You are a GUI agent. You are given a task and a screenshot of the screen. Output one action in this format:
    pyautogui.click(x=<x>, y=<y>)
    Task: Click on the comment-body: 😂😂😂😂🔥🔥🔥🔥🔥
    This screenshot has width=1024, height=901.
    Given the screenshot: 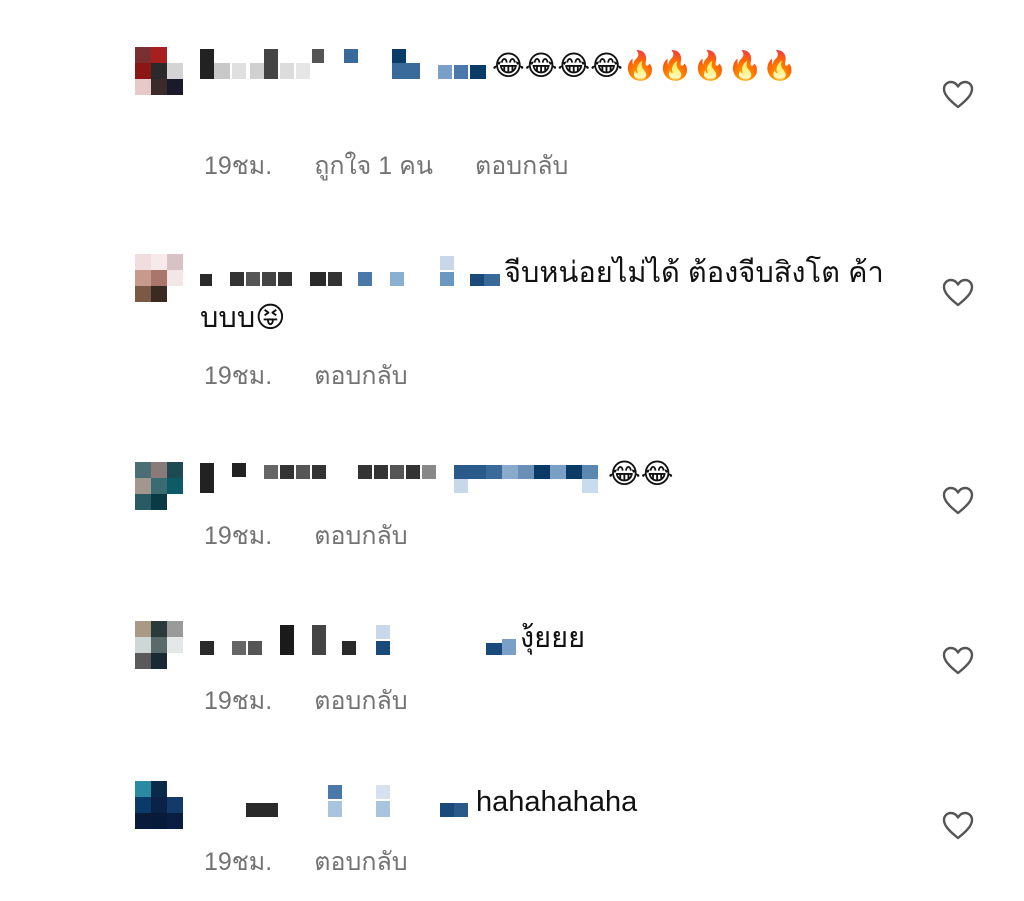 What is the action you would take?
    pyautogui.click(x=550, y=66)
    